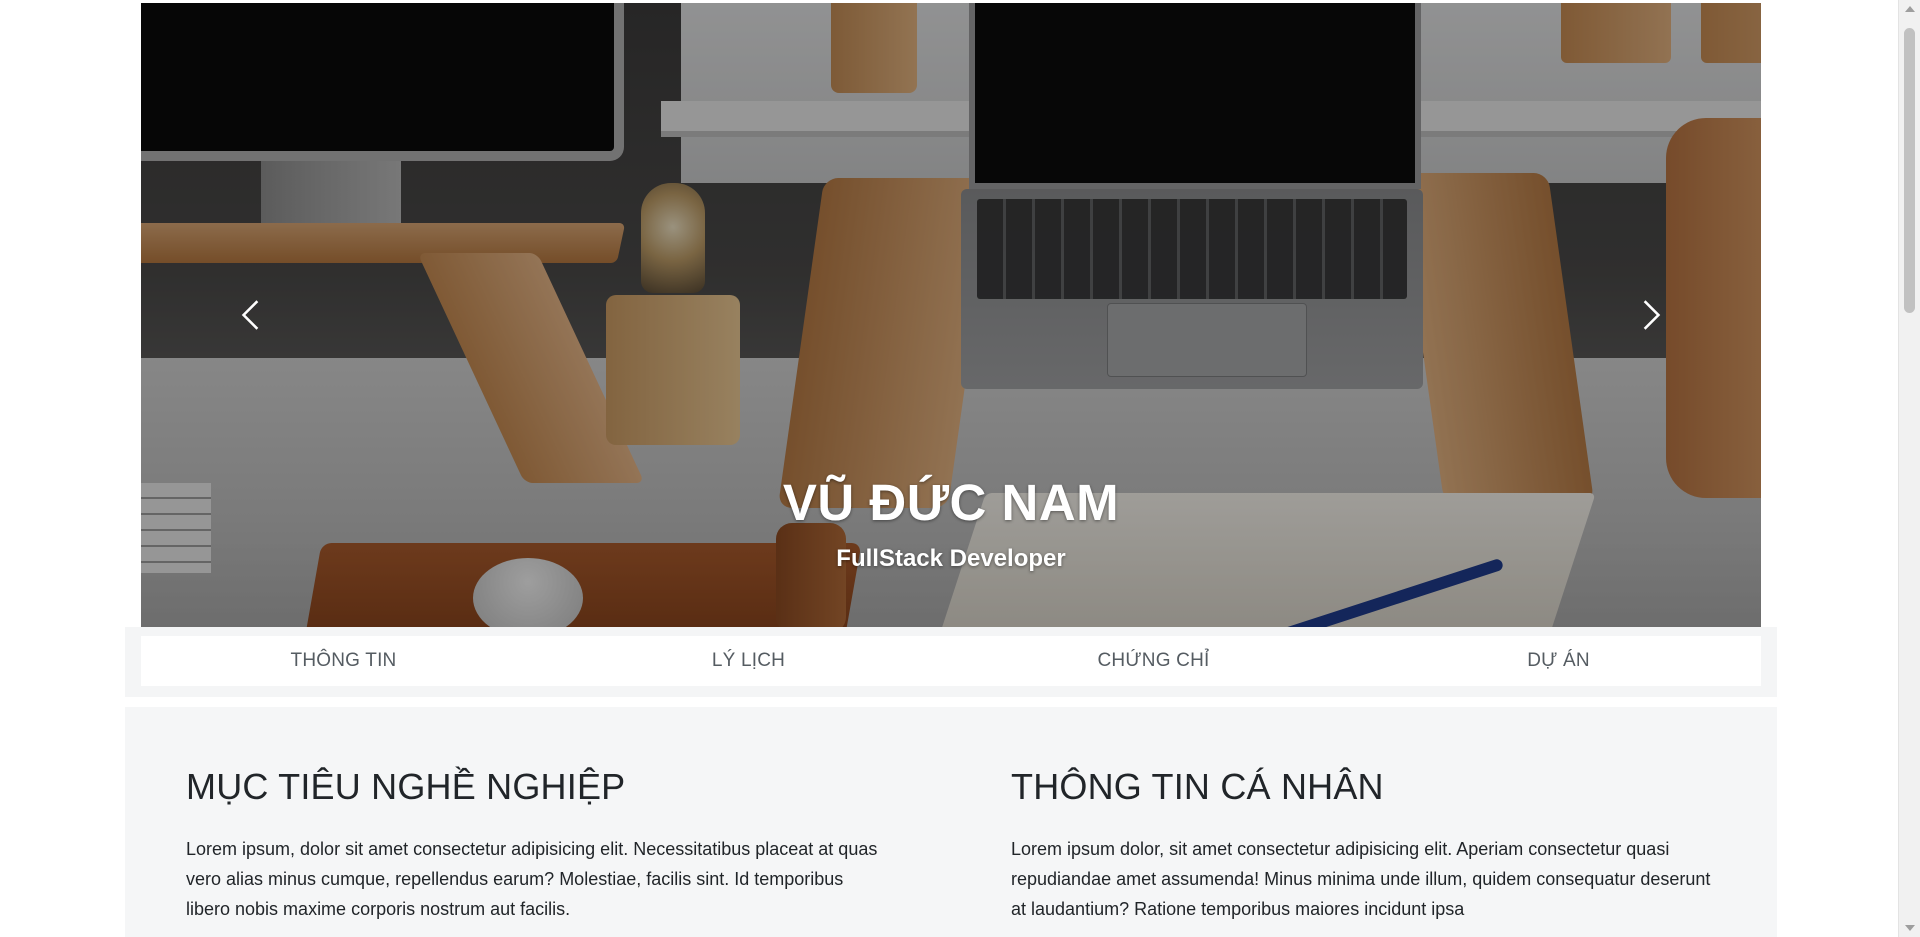 Image resolution: width=1920 pixels, height=937 pixels. Describe the element at coordinates (1197, 786) in the screenshot. I see `personal-info-title: THÔNG TIN CÁ NHÂN` at that location.